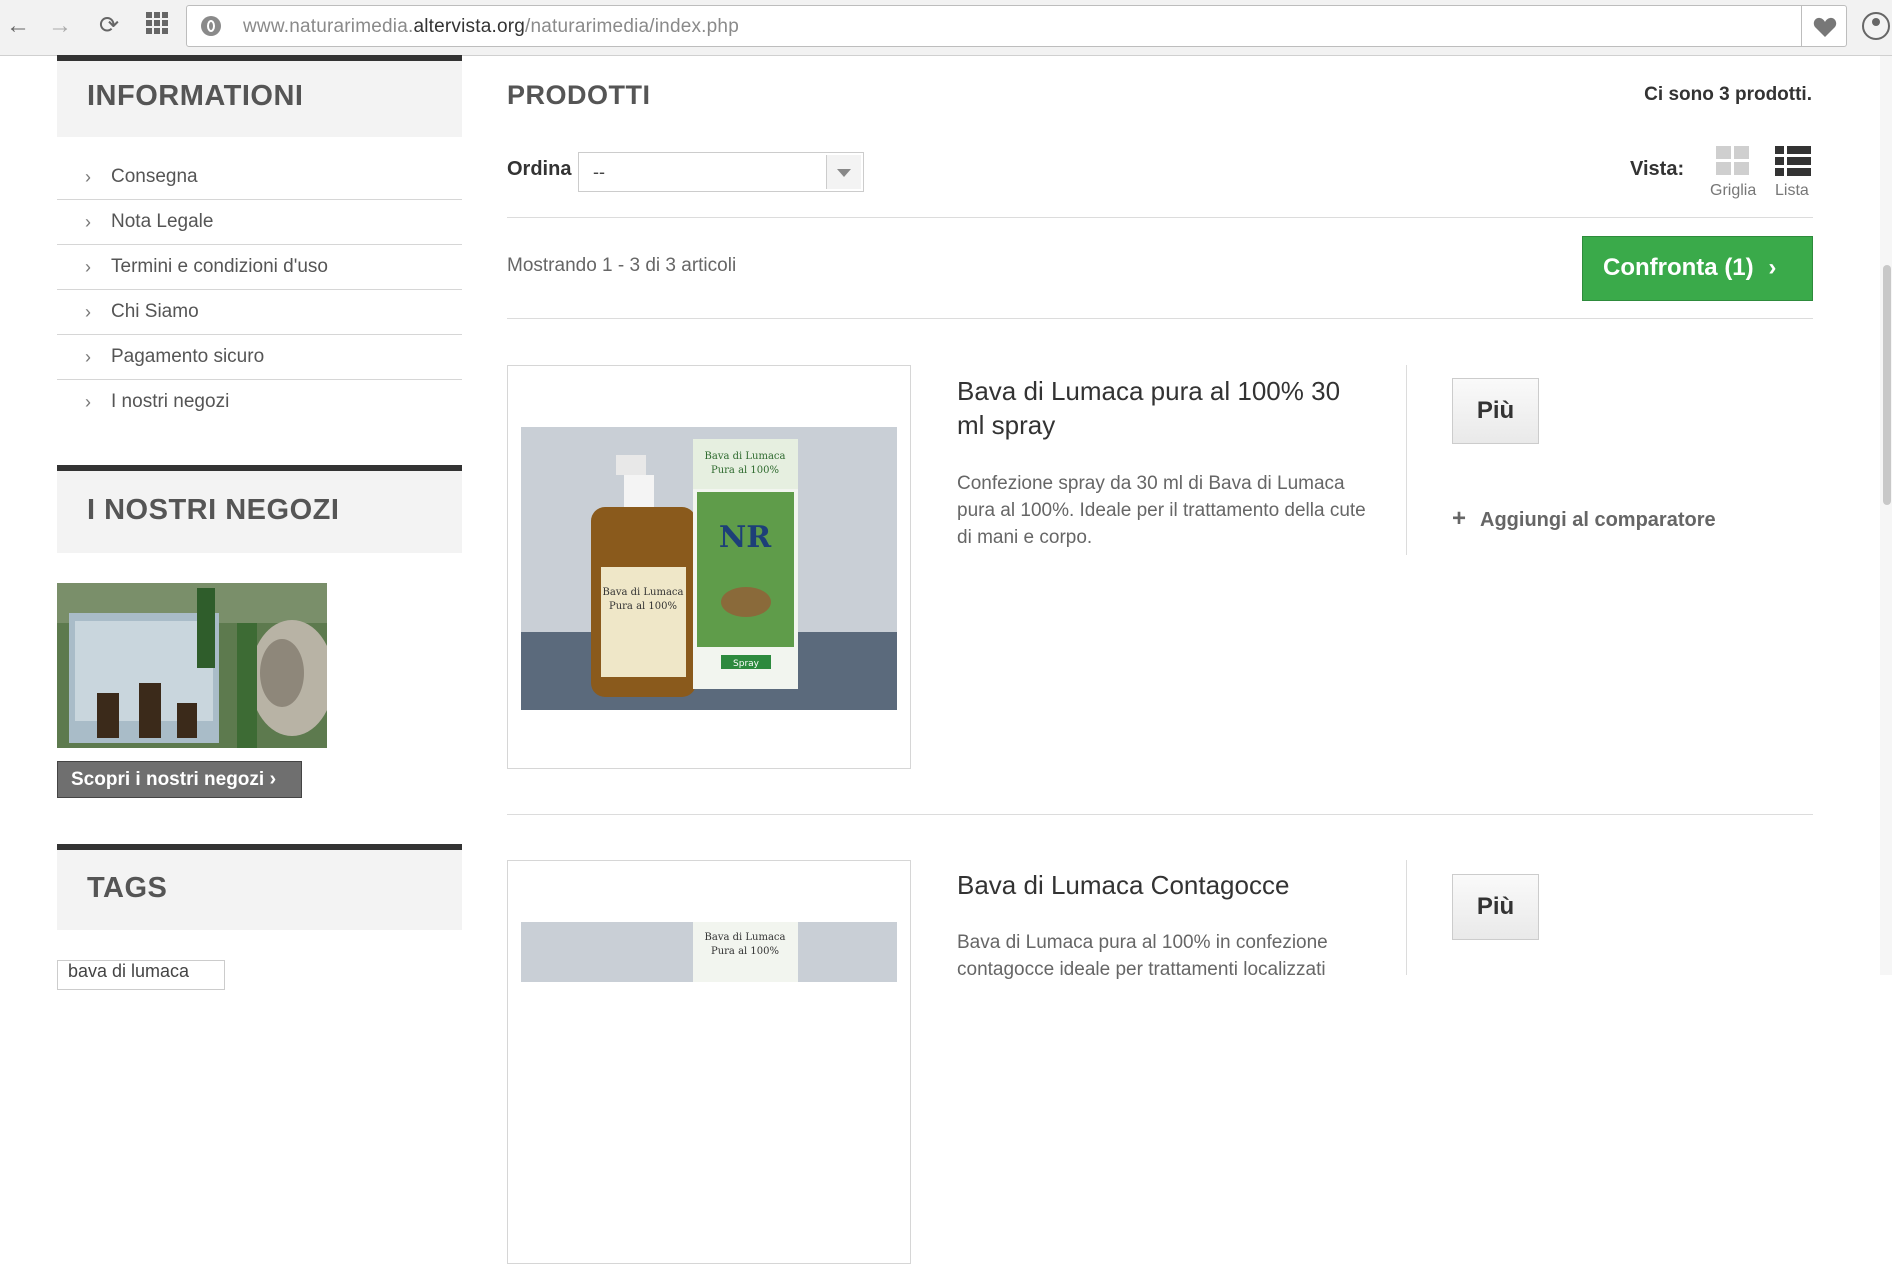 This screenshot has height=1264, width=1892. I want to click on info-link-label: Termini e condizioni d'uso, so click(219, 267).